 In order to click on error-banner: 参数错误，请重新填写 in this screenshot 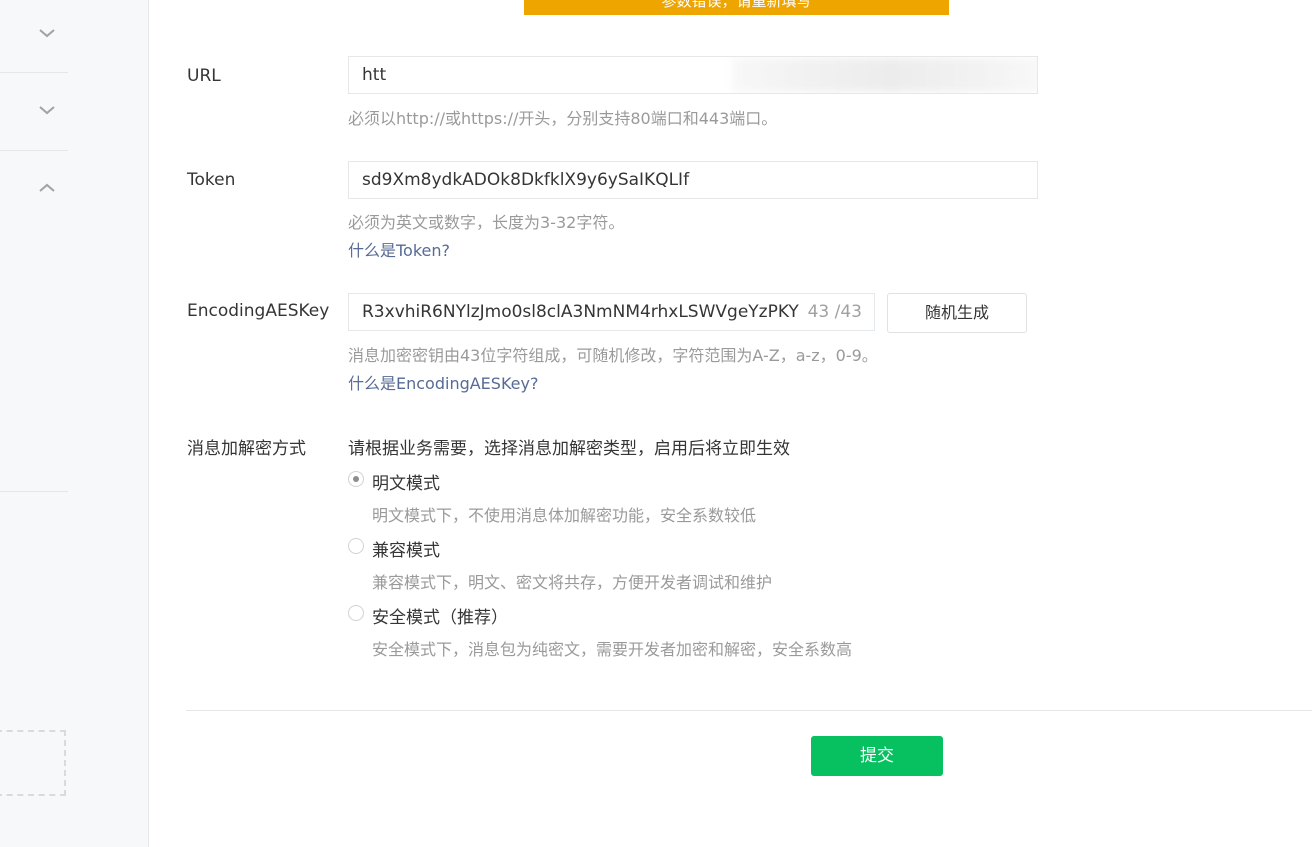, I will do `click(736, 7)`.